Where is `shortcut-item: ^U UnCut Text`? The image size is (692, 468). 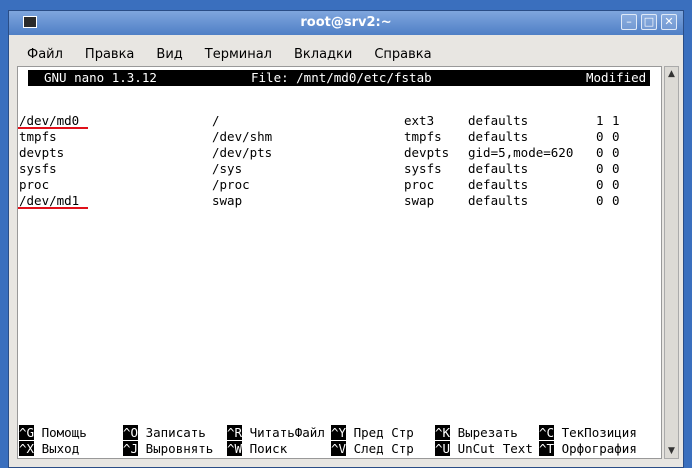 shortcut-item: ^U UnCut Text is located at coordinates (484, 449).